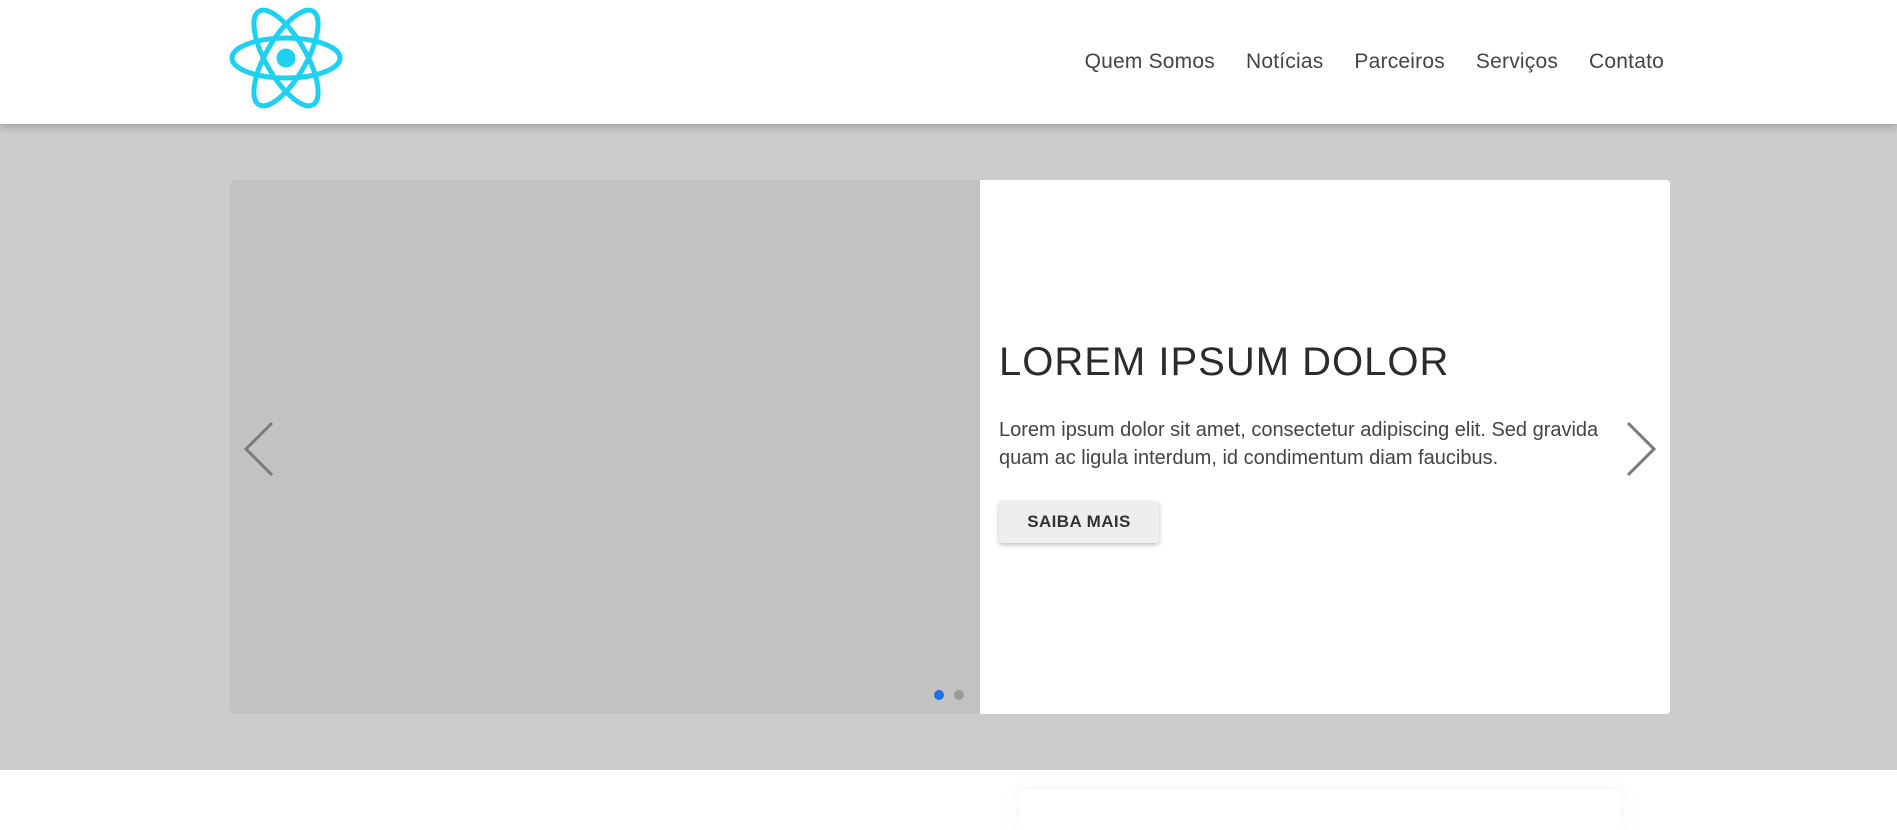 The width and height of the screenshot is (1897, 830). I want to click on nav-quem-somos: Quem Somos, so click(1150, 62).